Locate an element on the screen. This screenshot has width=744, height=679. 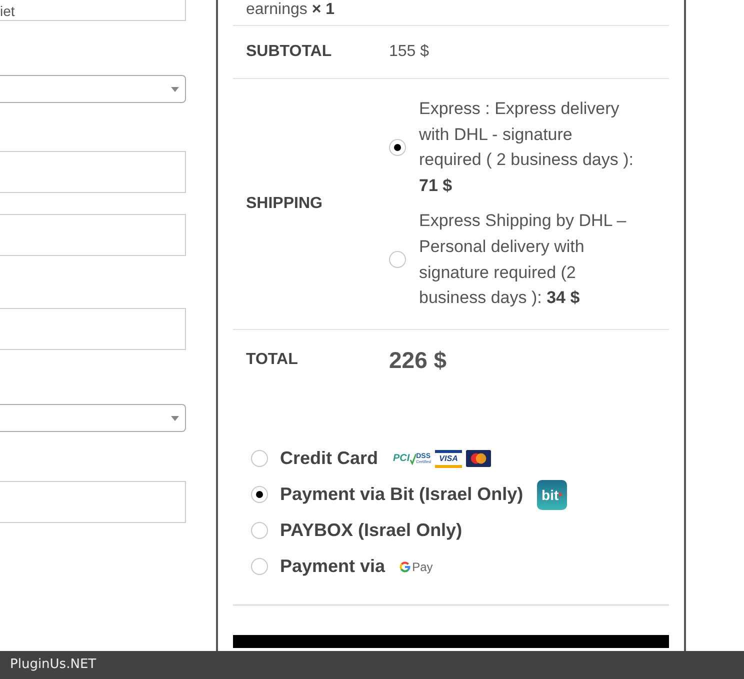
visa-logo: VISA is located at coordinates (448, 459).